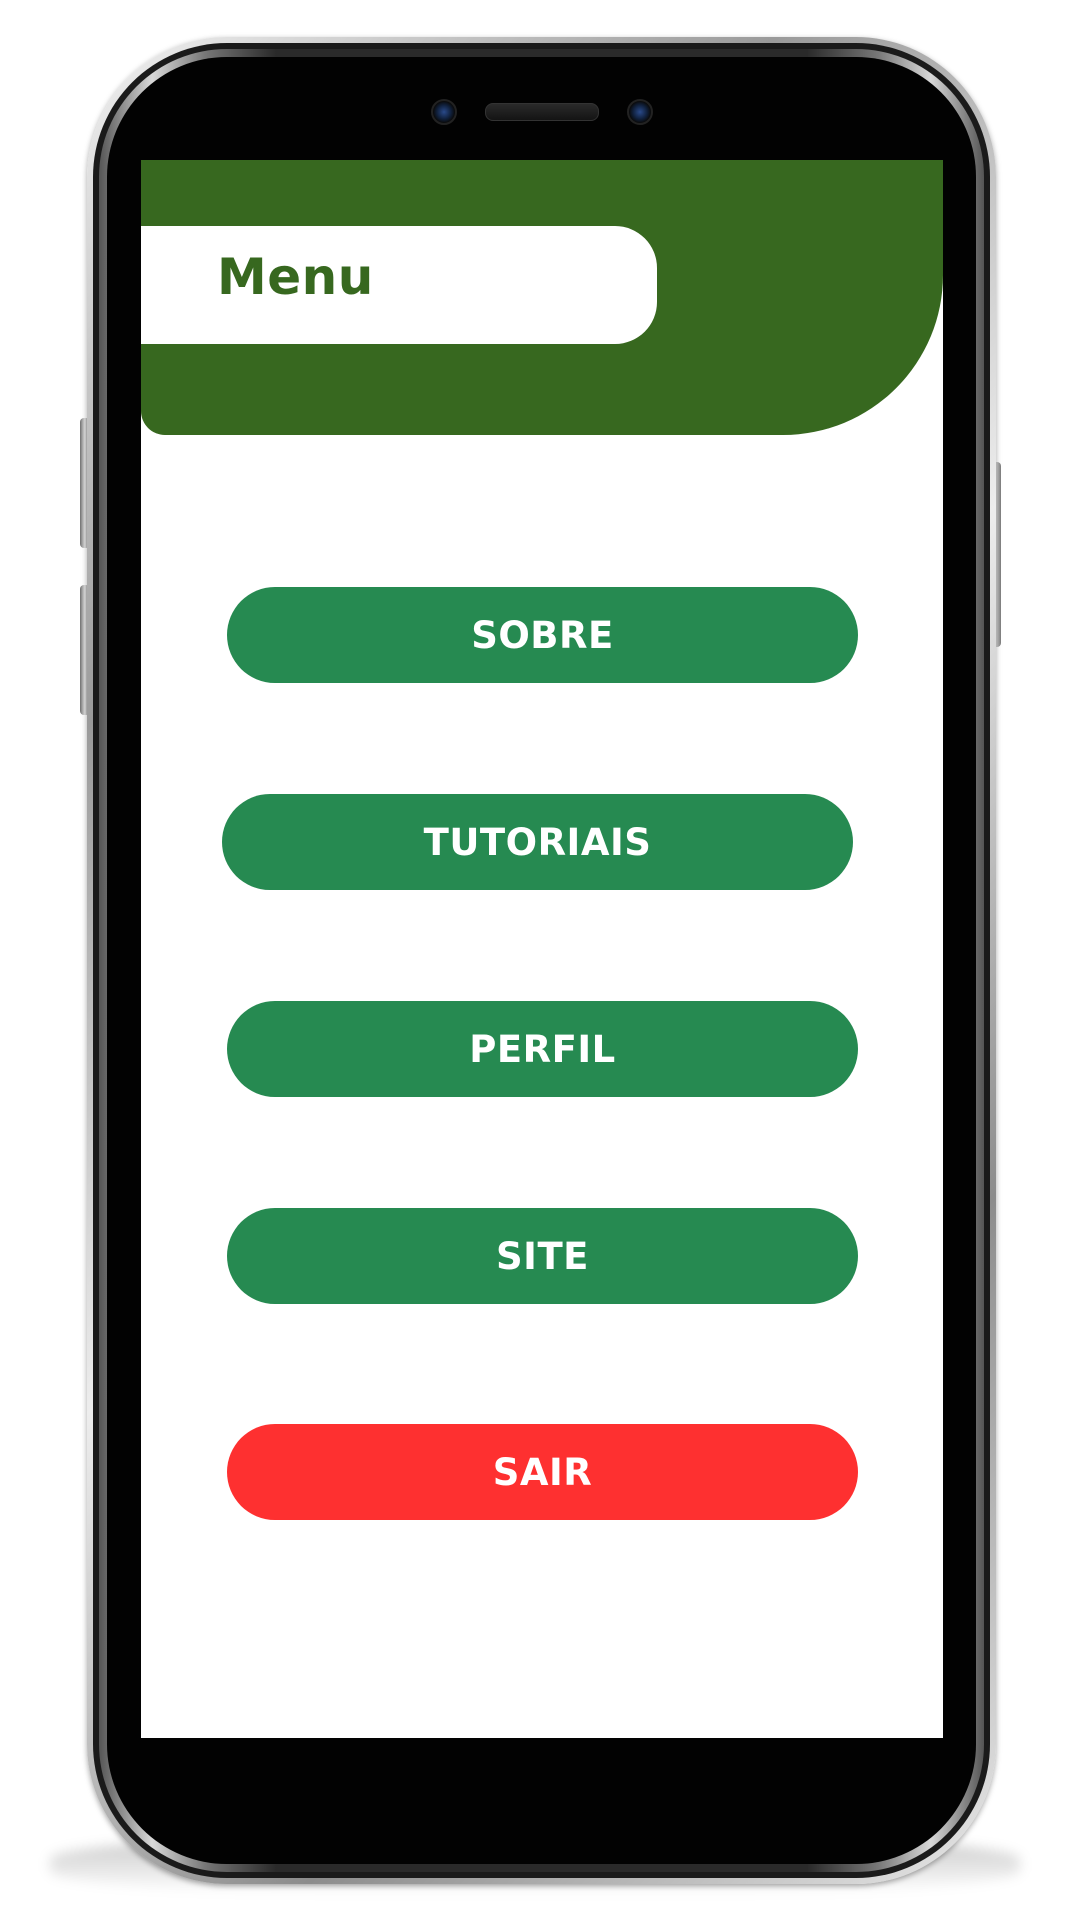 This screenshot has width=1080, height=1920. What do you see at coordinates (542, 1256) in the screenshot?
I see `site-button: SITE` at bounding box center [542, 1256].